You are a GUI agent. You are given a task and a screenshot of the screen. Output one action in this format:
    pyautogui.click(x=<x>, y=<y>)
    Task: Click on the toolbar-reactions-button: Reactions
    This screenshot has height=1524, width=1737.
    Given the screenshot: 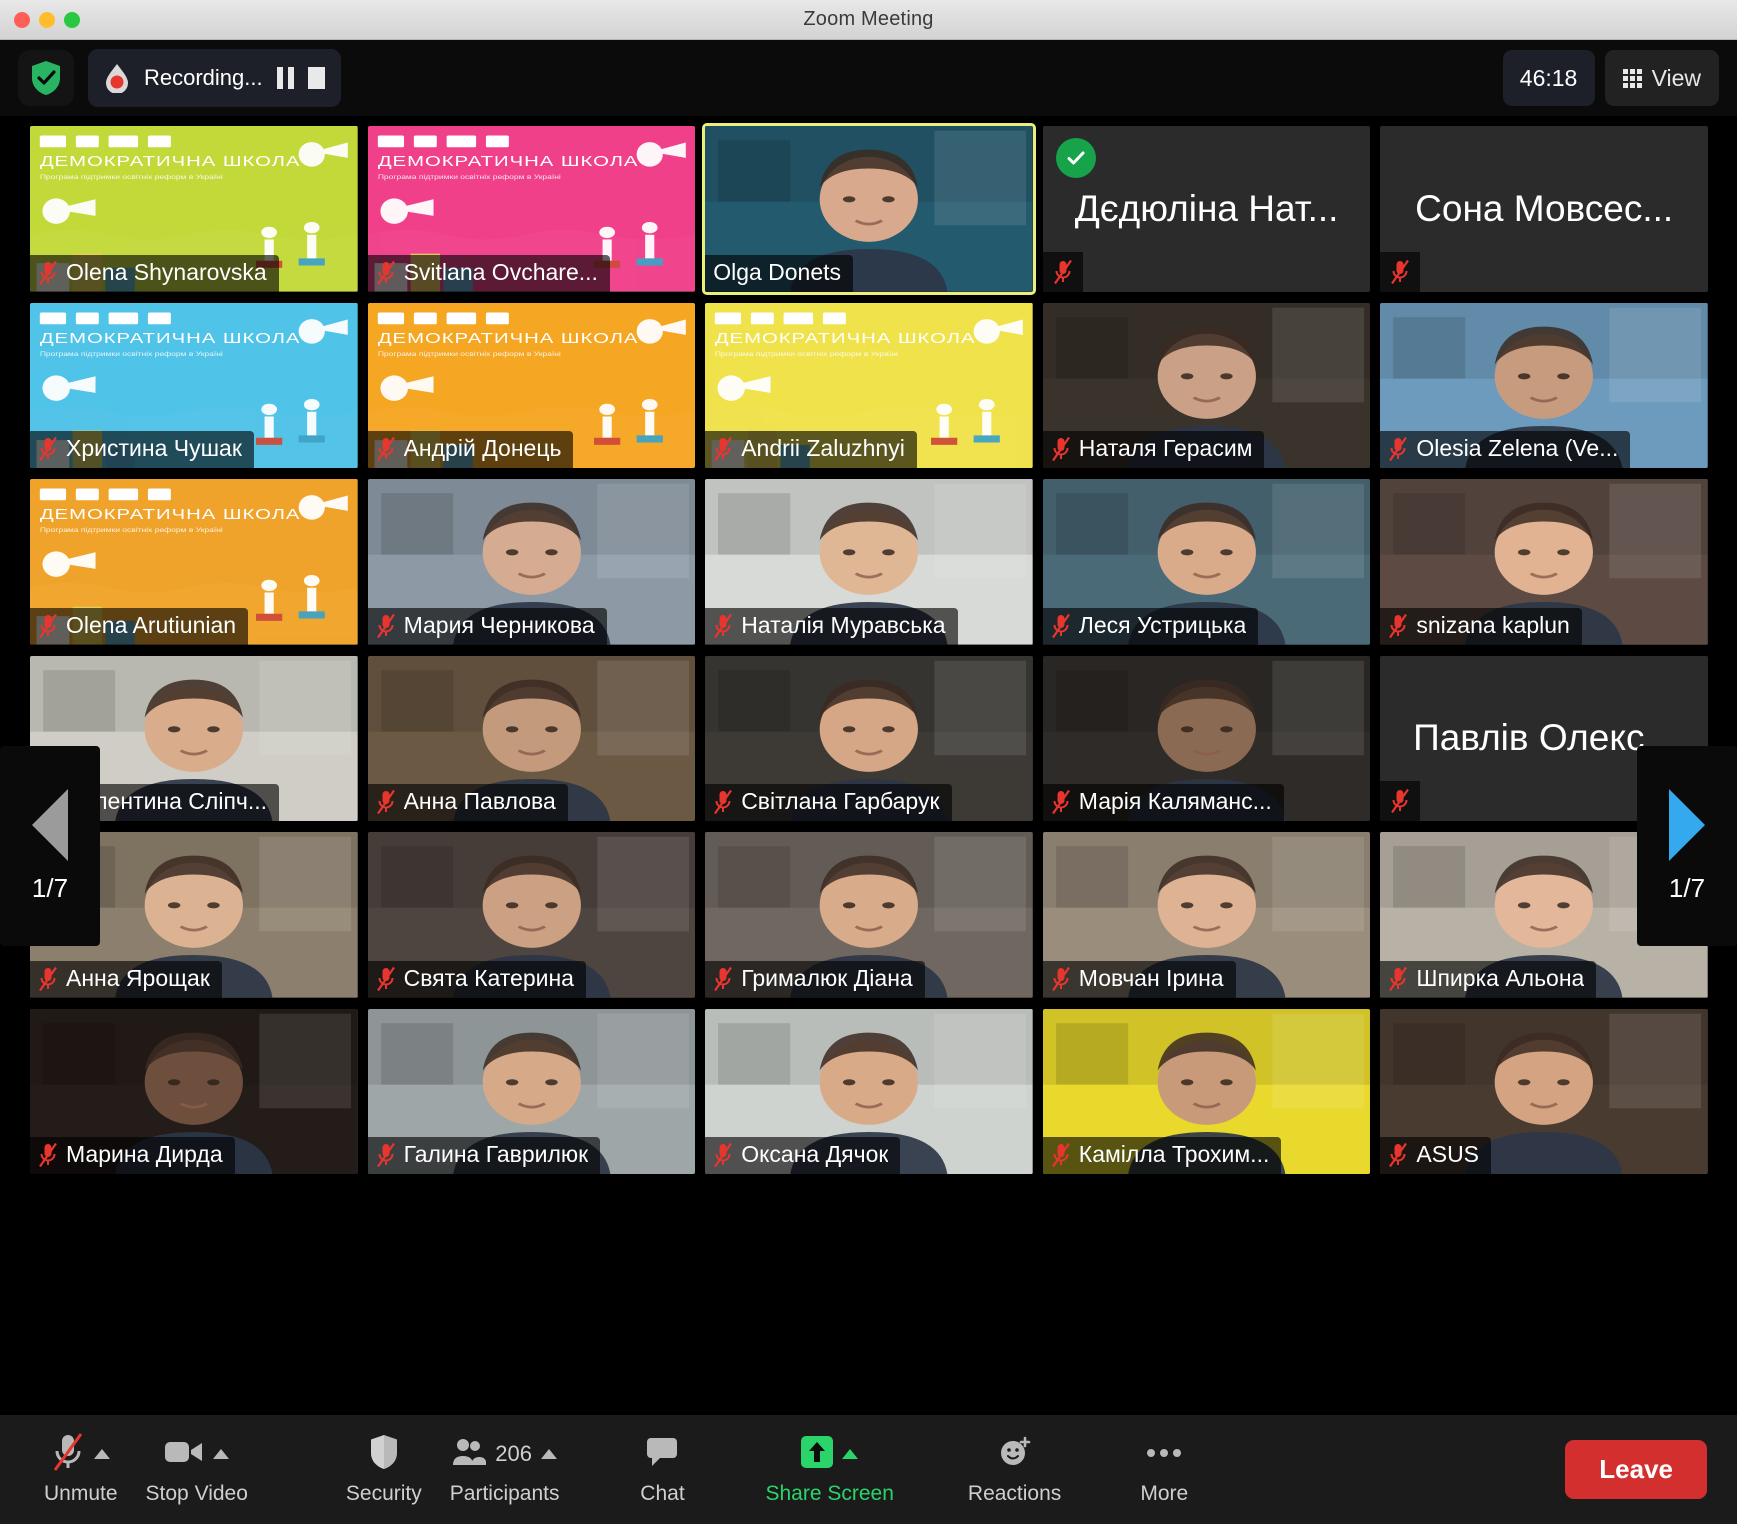 What is the action you would take?
    pyautogui.click(x=1014, y=1469)
    